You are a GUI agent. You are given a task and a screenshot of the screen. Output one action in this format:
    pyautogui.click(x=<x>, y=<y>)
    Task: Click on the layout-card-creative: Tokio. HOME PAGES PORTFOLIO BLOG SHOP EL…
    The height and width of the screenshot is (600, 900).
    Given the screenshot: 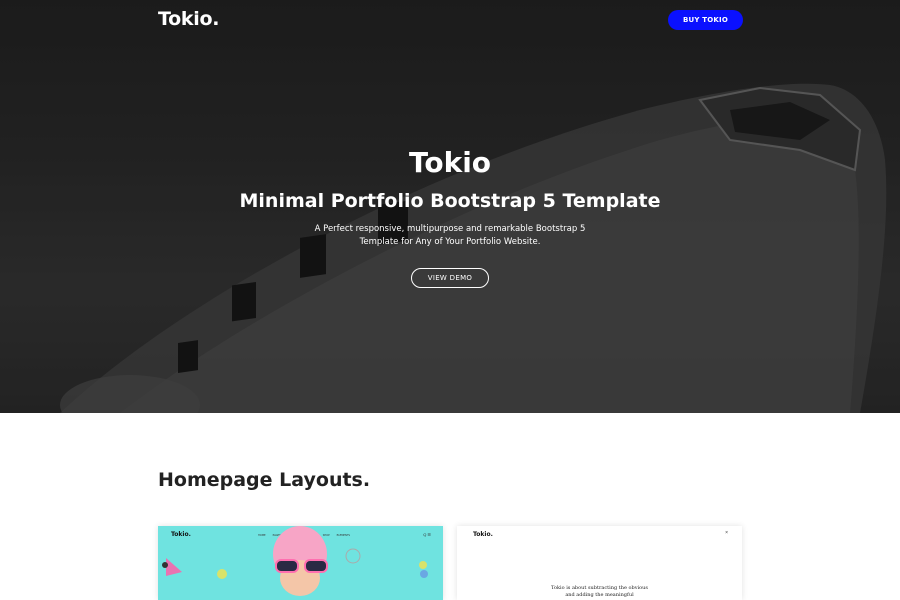 What is the action you would take?
    pyautogui.click(x=300, y=563)
    